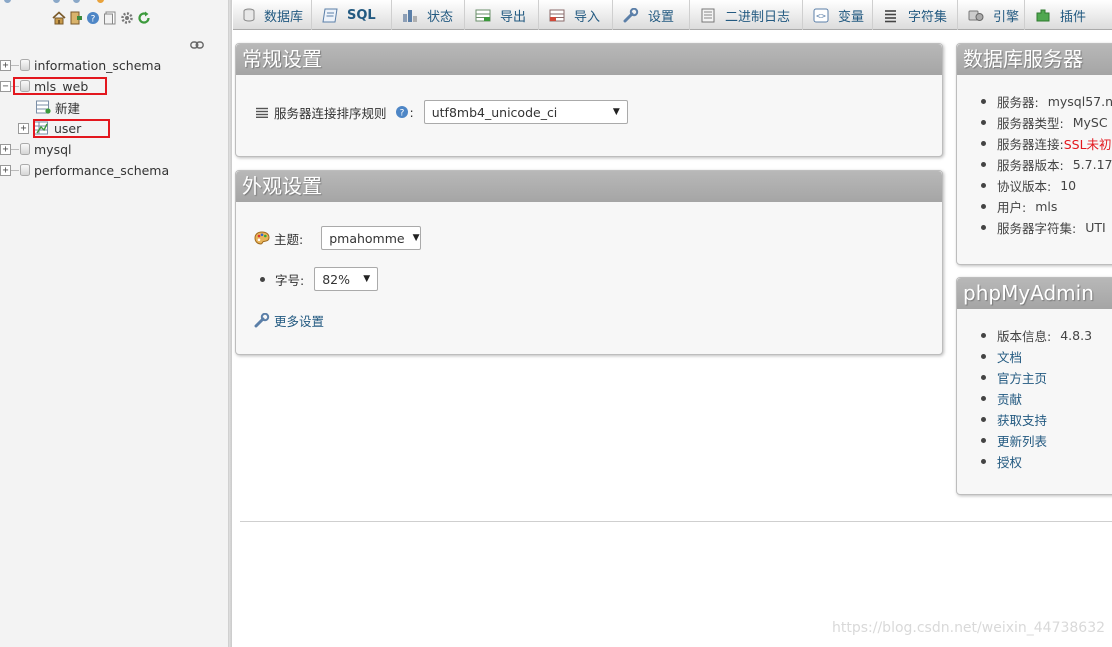 The image size is (1112, 647). I want to click on status-icon, so click(410, 15).